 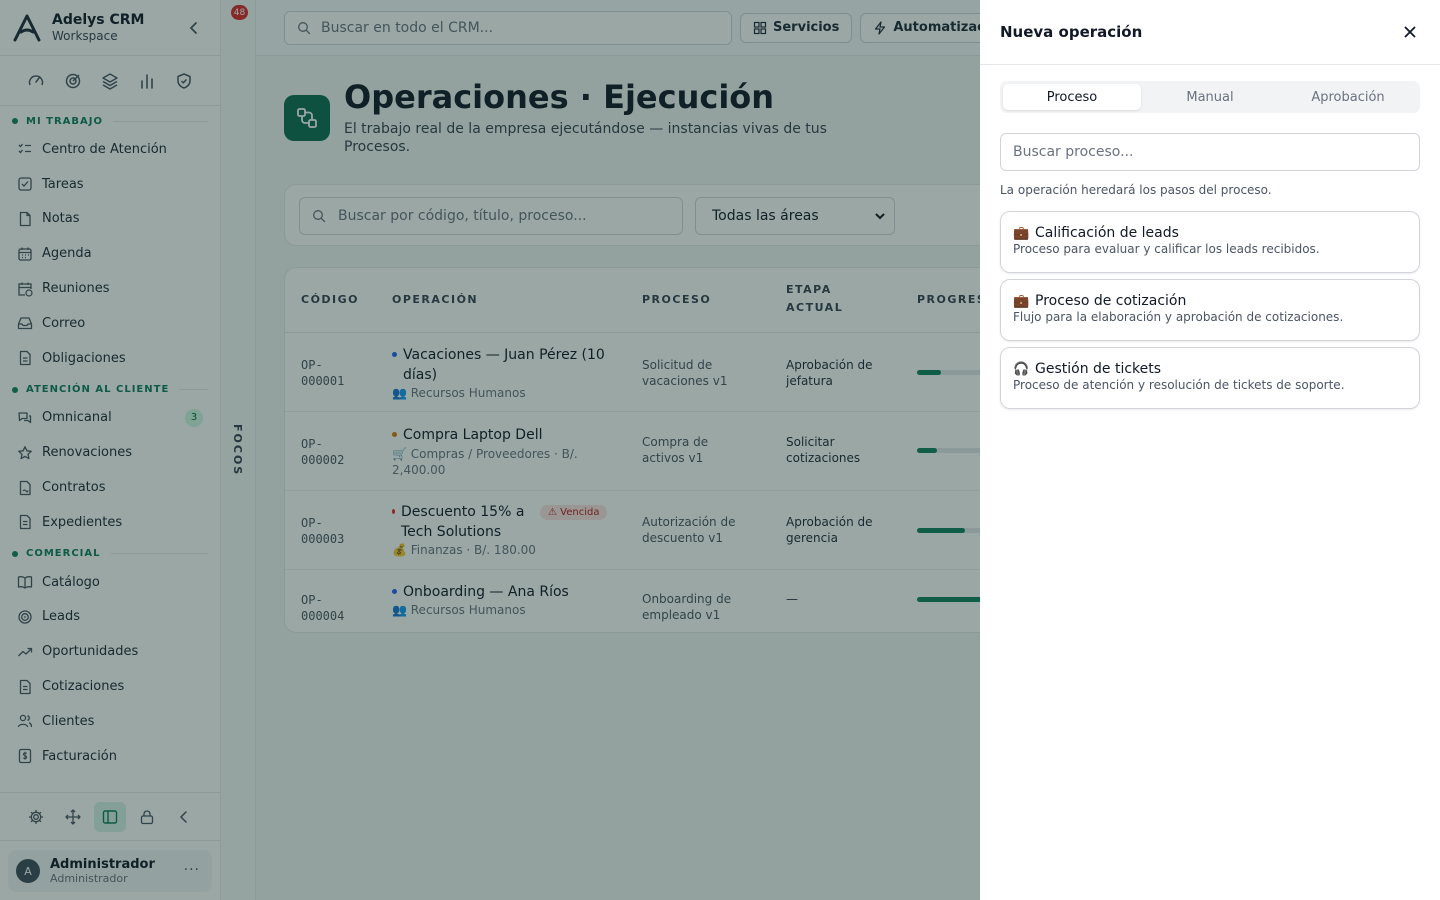 I want to click on tab-manual: Manual, so click(x=1210, y=97).